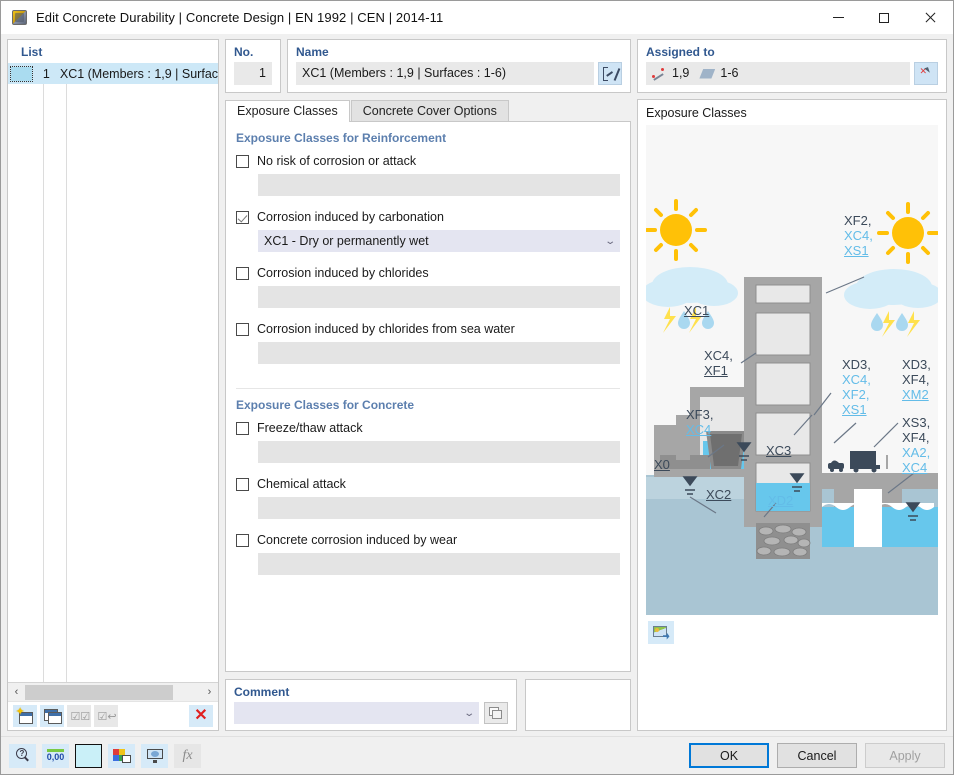 The height and width of the screenshot is (775, 954). I want to click on maximize-button, so click(884, 17).